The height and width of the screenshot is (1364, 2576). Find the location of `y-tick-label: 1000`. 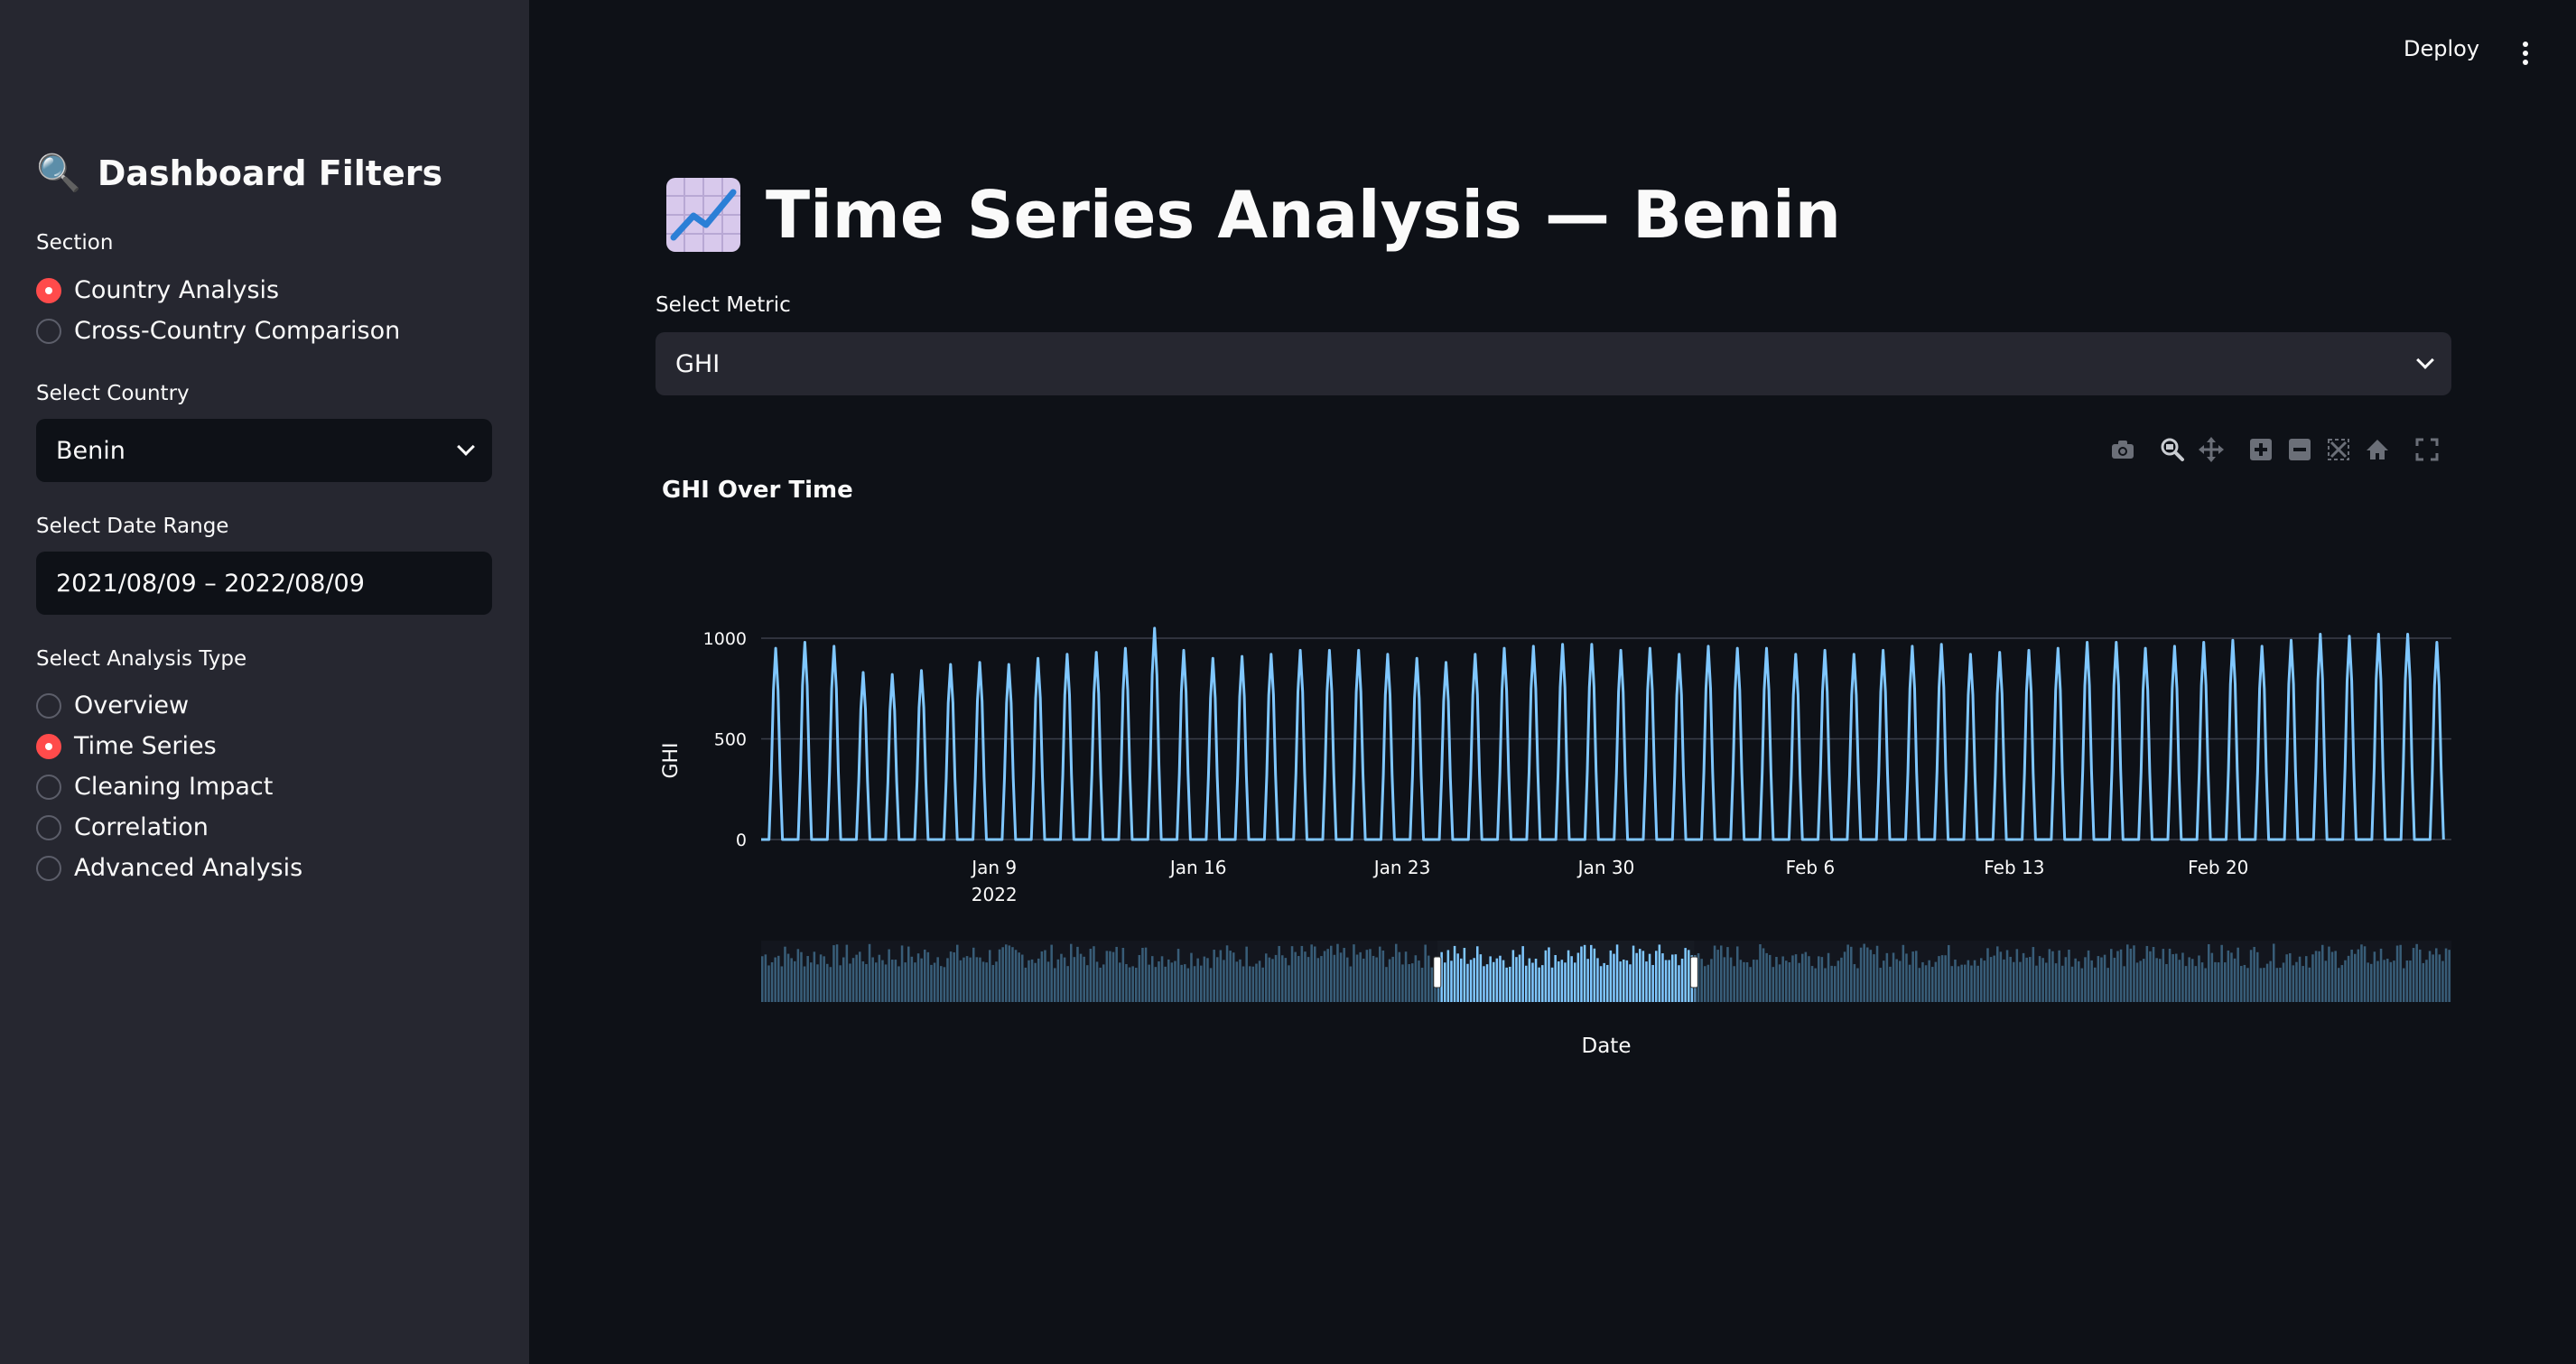

y-tick-label: 1000 is located at coordinates (725, 639).